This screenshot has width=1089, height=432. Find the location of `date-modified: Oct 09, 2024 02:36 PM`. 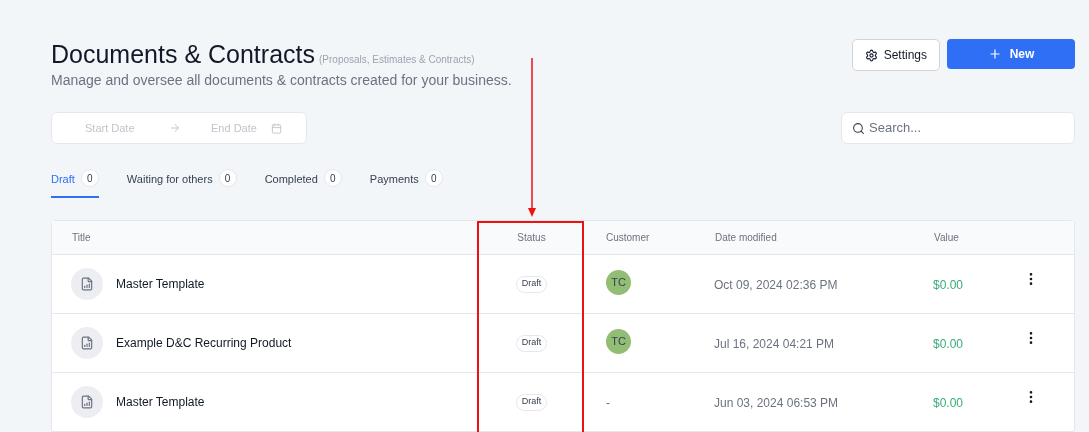

date-modified: Oct 09, 2024 02:36 PM is located at coordinates (776, 285).